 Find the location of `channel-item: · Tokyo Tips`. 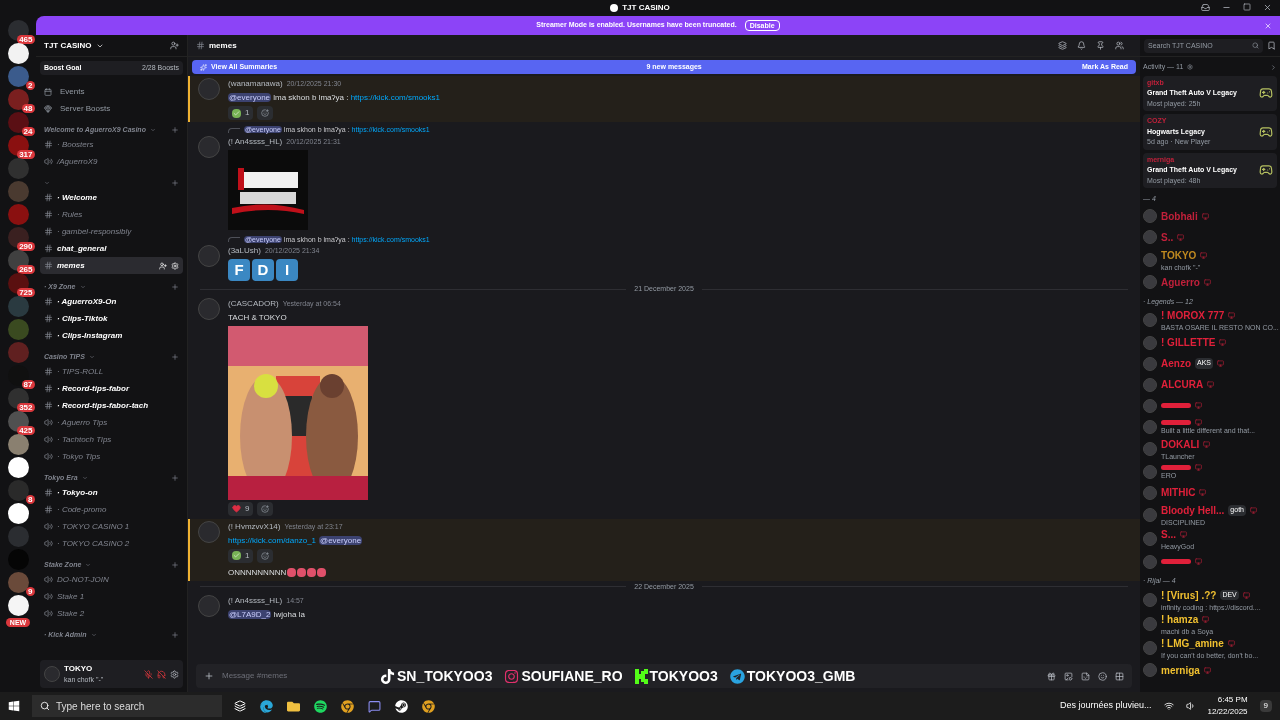

channel-item: · Tokyo Tips is located at coordinates (111, 456).